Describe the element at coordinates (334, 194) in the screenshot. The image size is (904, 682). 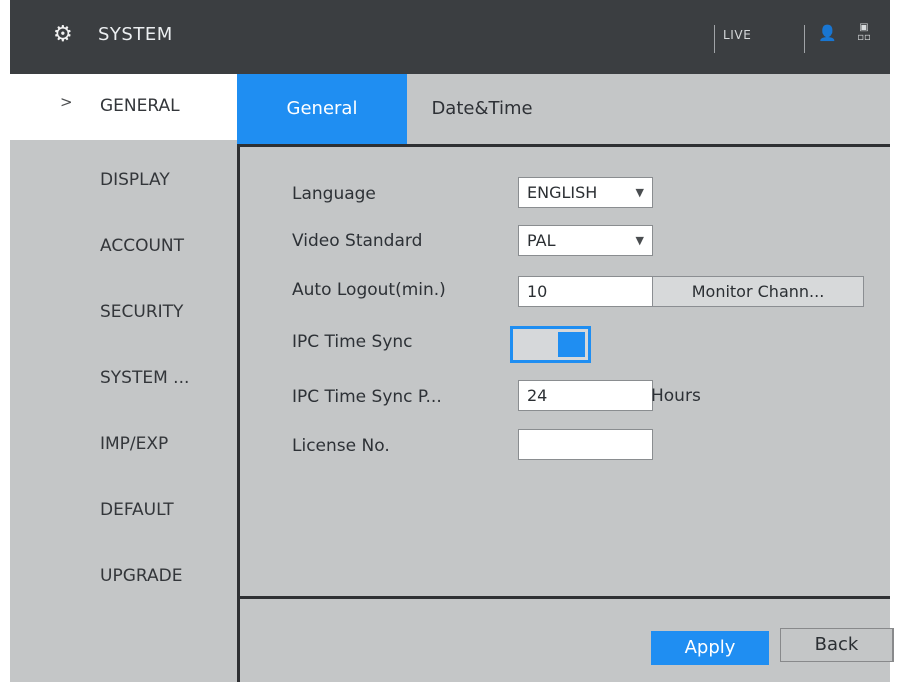
I see `language-label: Language` at that location.